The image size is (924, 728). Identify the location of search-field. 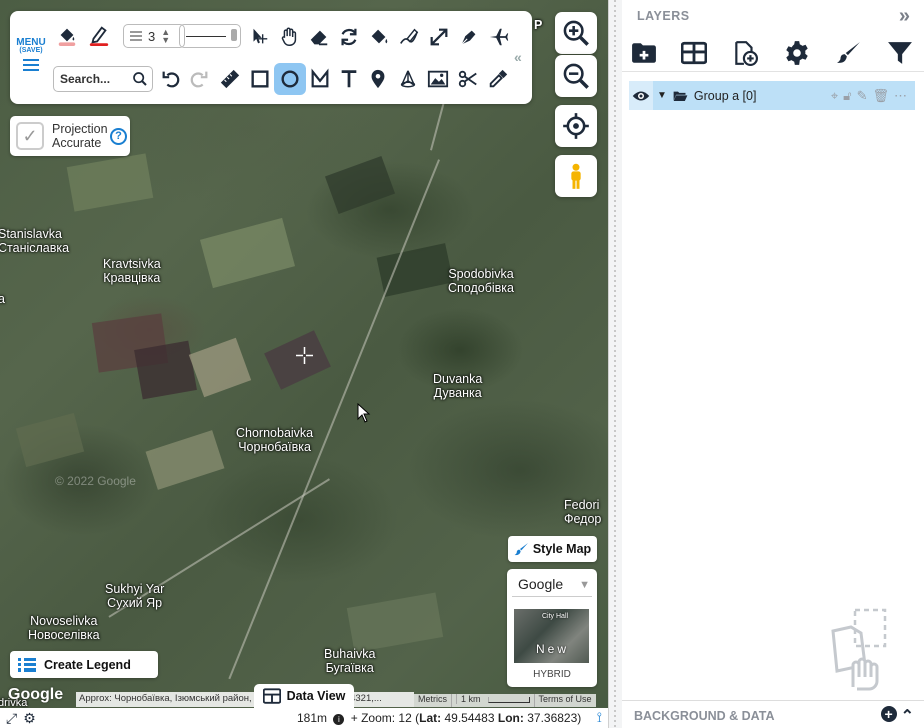
(103, 79).